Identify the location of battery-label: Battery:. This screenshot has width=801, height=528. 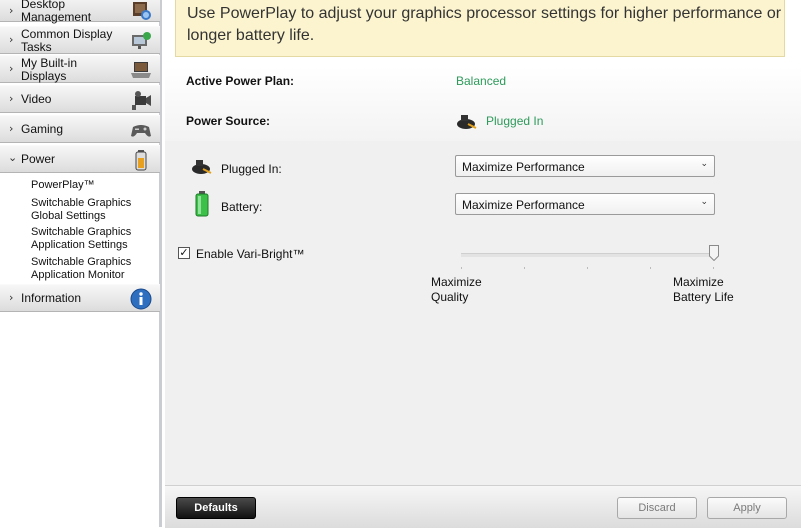
(242, 207).